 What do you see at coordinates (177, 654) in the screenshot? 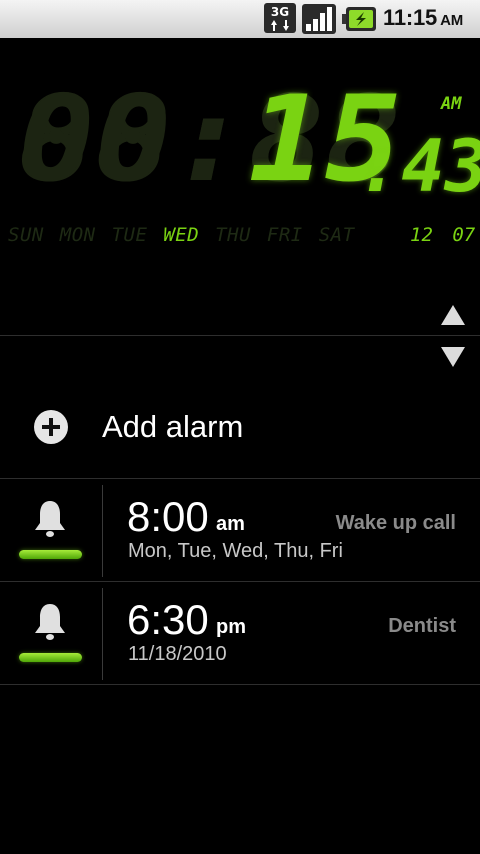
I see `alarm-repeat-date: 11/18/2010` at bounding box center [177, 654].